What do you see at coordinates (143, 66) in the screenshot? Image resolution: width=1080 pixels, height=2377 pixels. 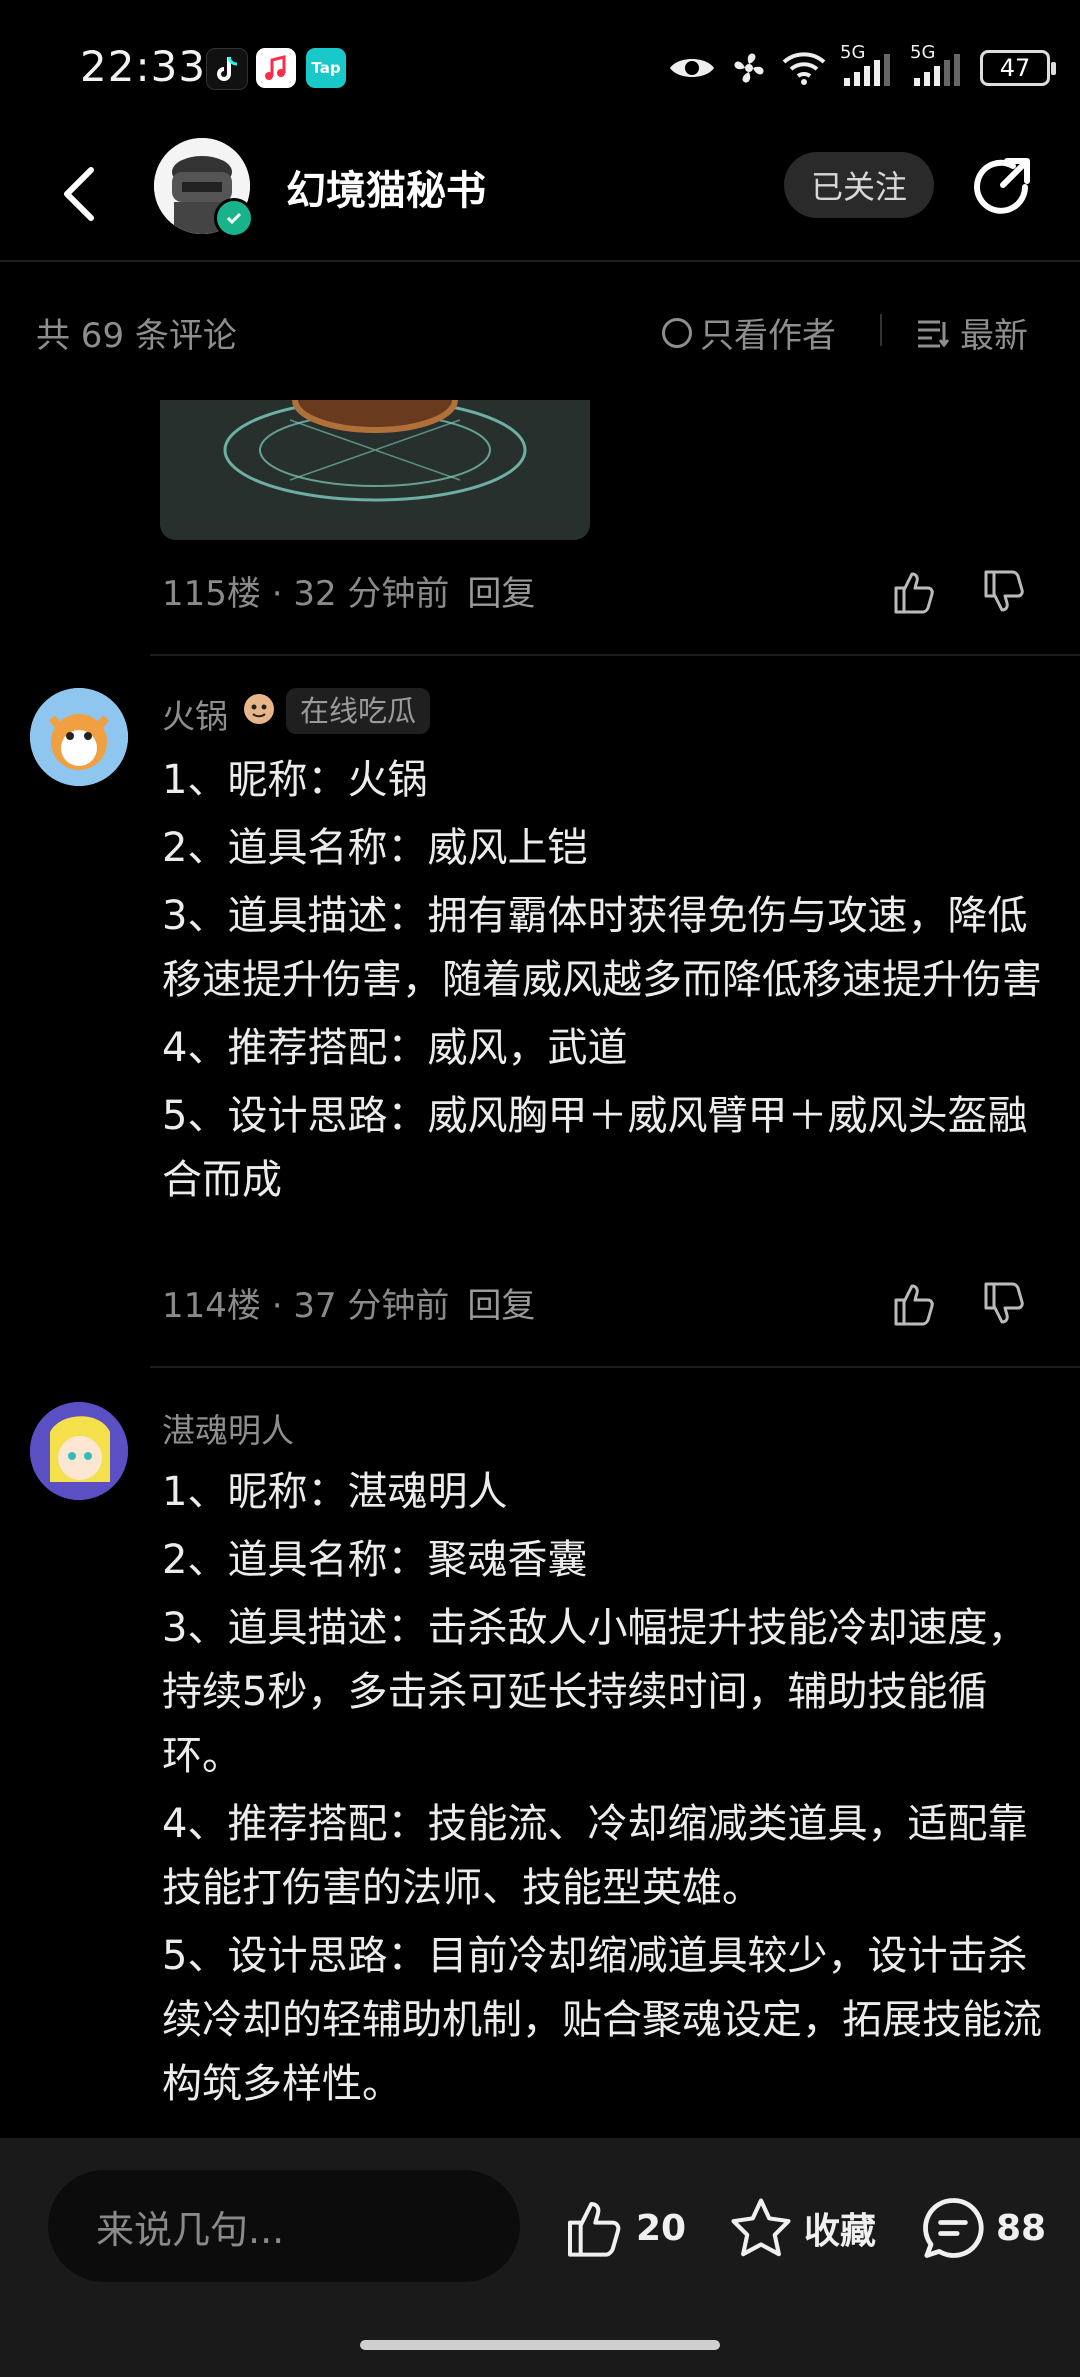 I see `status-time: 22:33` at bounding box center [143, 66].